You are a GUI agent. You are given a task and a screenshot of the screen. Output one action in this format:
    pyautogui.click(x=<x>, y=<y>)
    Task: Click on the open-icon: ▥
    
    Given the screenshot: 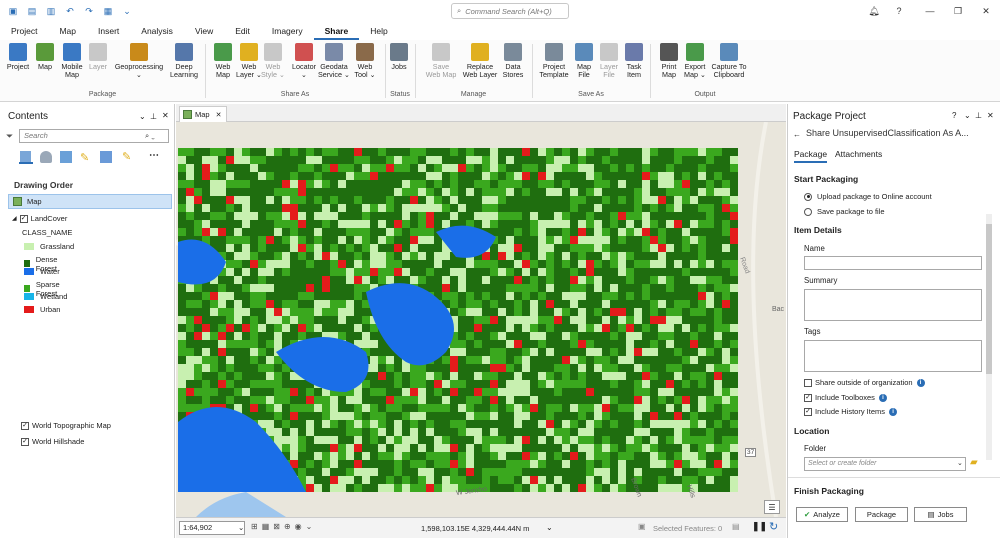 What is the action you would take?
    pyautogui.click(x=51, y=11)
    